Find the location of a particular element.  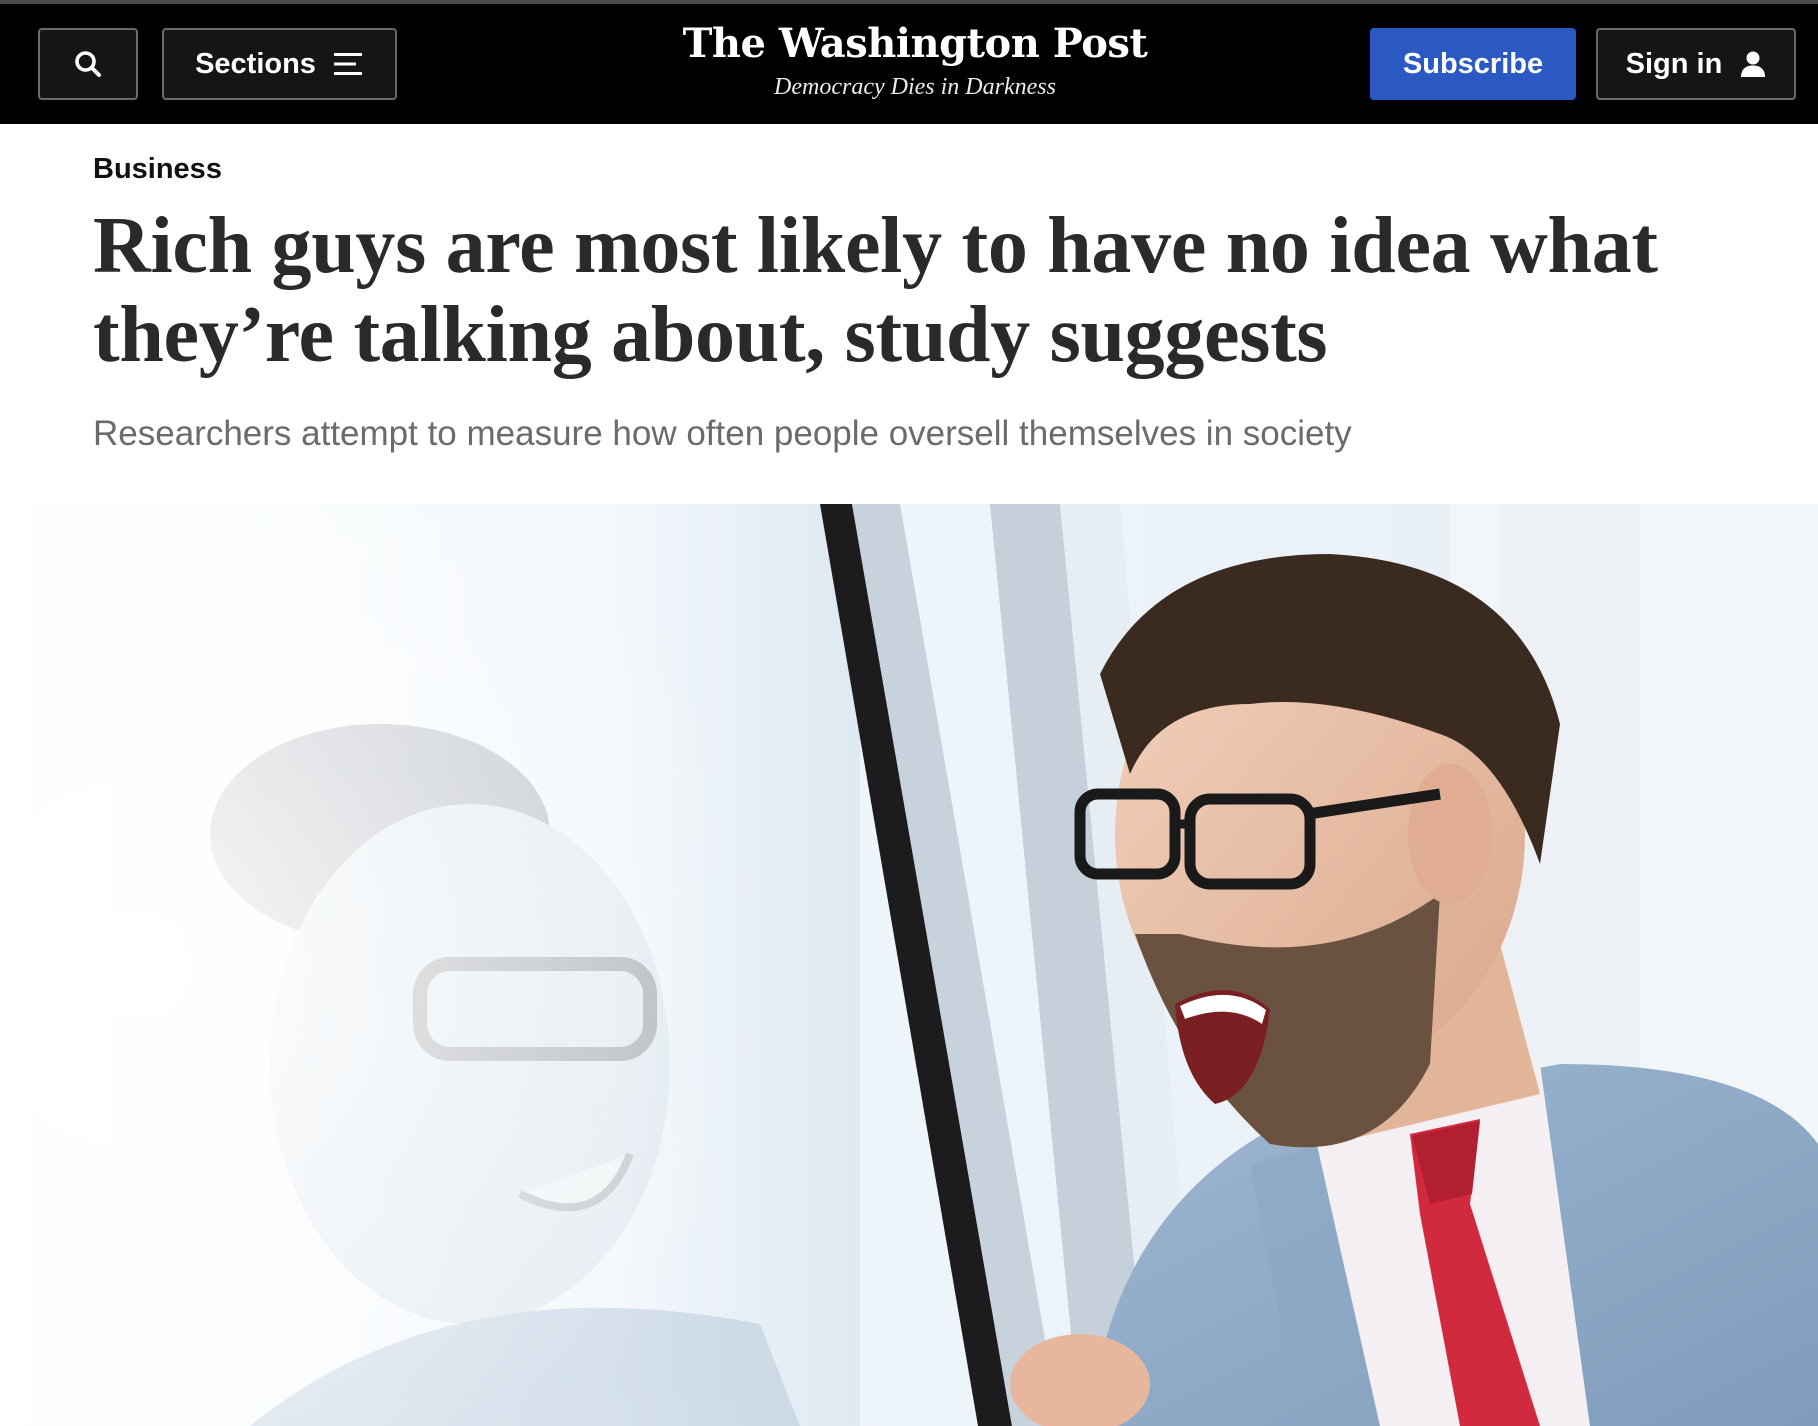

site-tagline: Democracy Dies in Darkness is located at coordinates (915, 87).